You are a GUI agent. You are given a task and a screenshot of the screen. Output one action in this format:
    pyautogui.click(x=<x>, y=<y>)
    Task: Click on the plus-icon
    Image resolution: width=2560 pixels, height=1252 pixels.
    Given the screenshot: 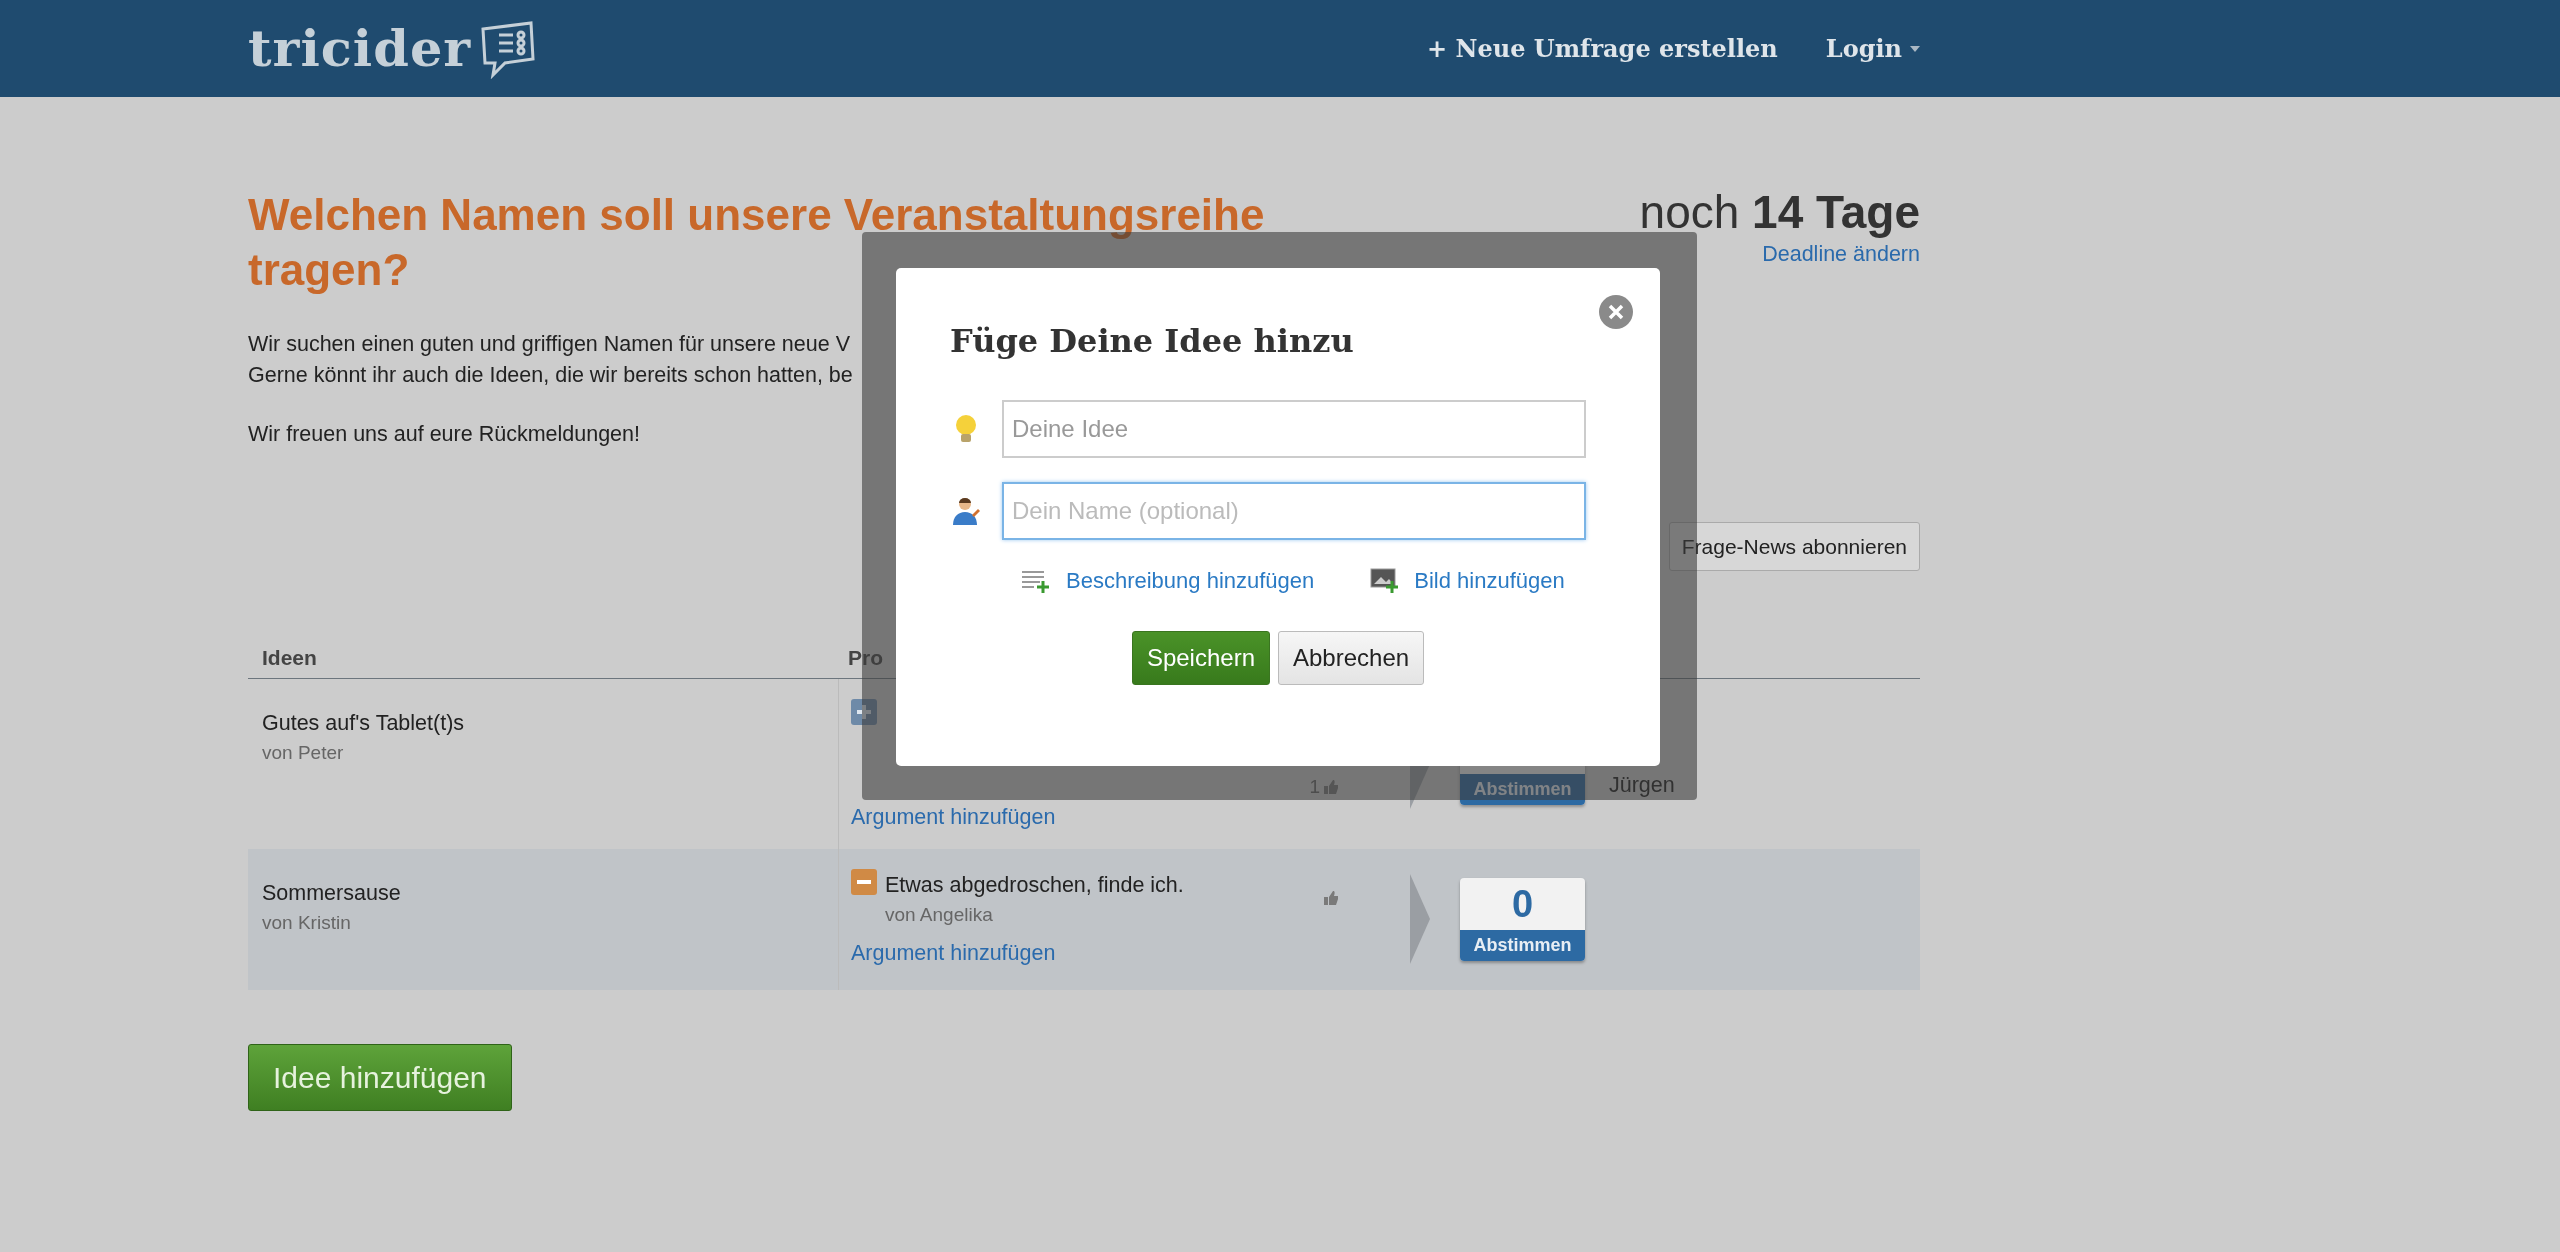 What is the action you would take?
    pyautogui.click(x=864, y=711)
    